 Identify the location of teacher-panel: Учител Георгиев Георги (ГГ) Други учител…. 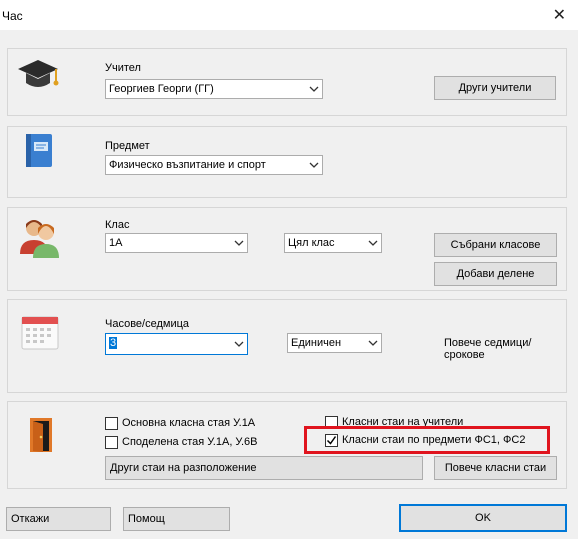
(287, 82).